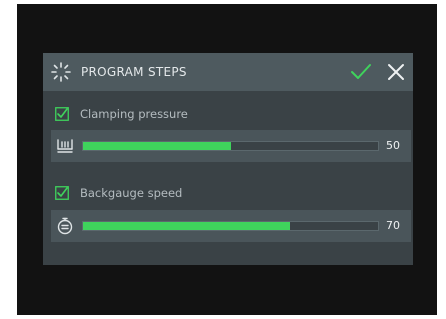  Describe the element at coordinates (62, 193) in the screenshot. I see `checkbox-backgauge-speed` at that location.